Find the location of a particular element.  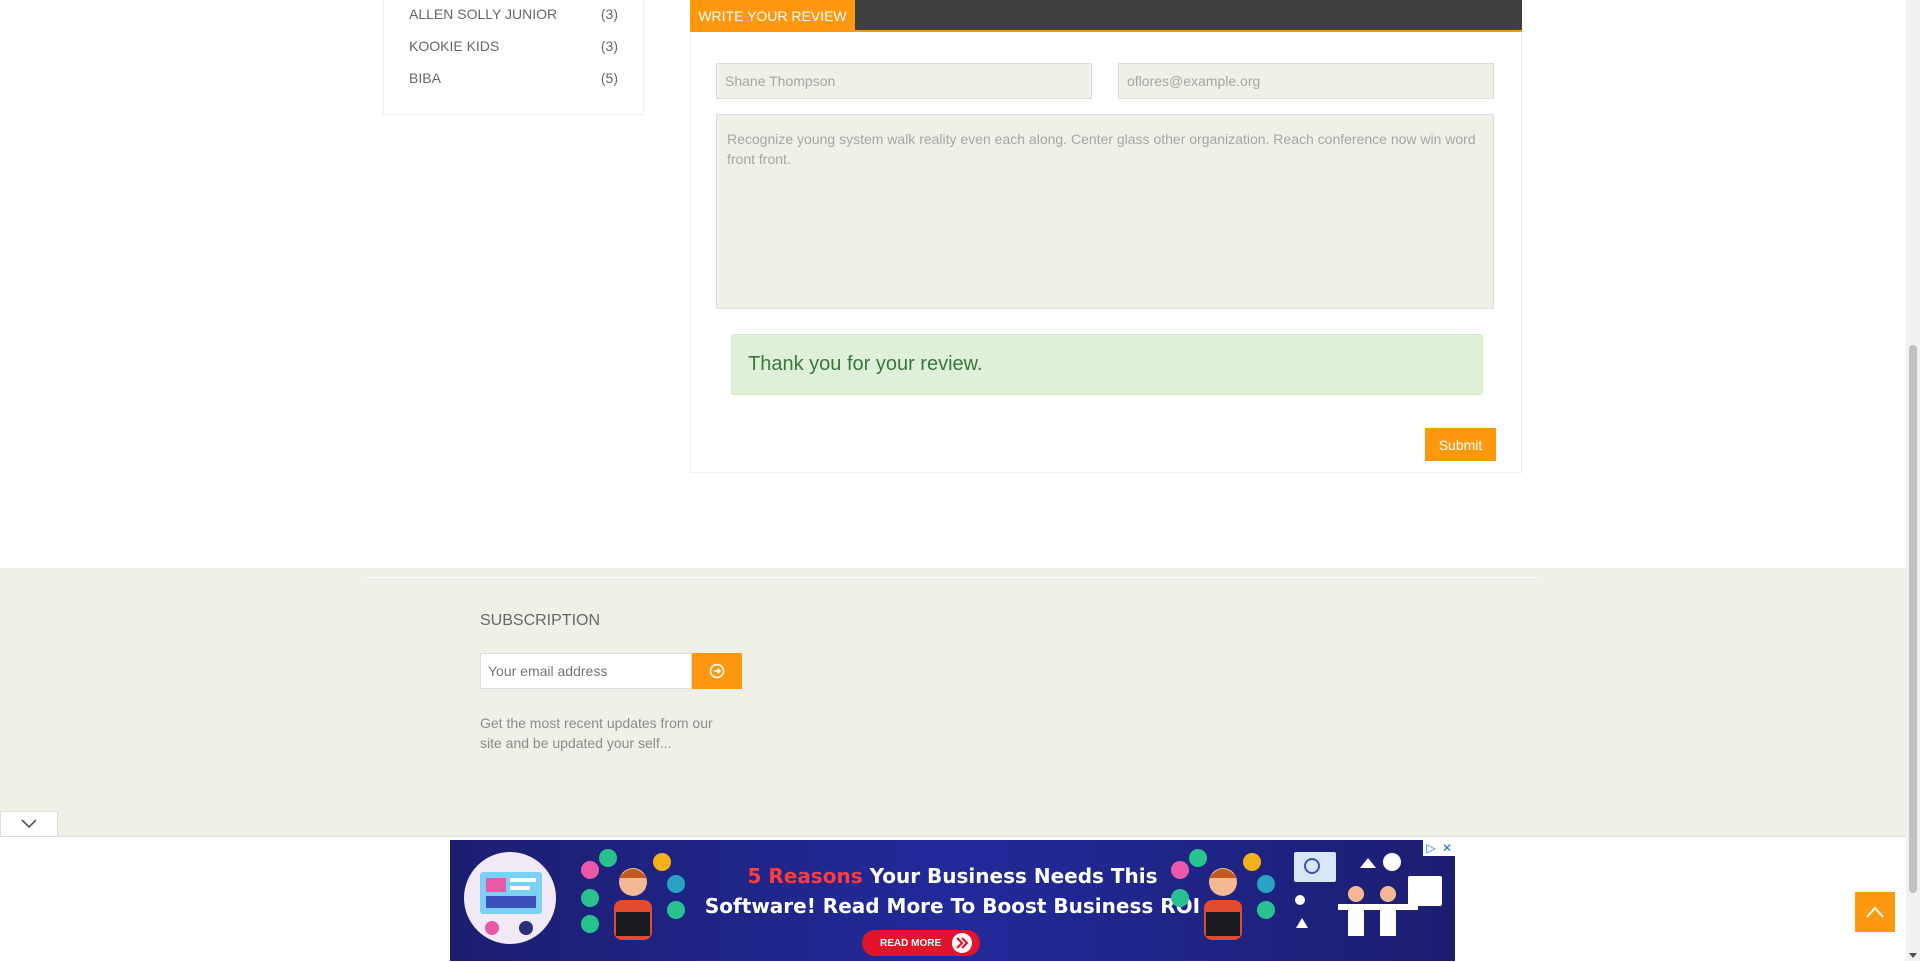

subscribe-button is located at coordinates (717, 671).